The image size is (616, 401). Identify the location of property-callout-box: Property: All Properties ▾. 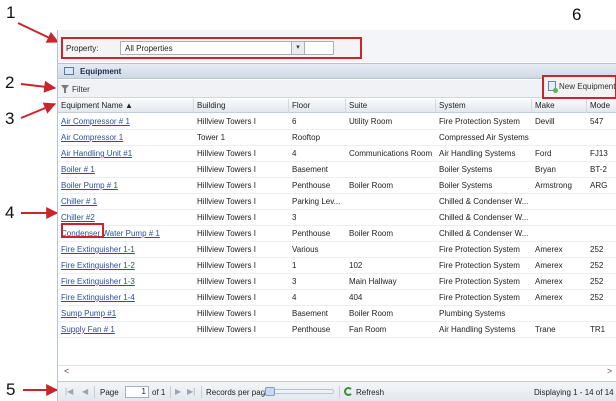
(211, 48).